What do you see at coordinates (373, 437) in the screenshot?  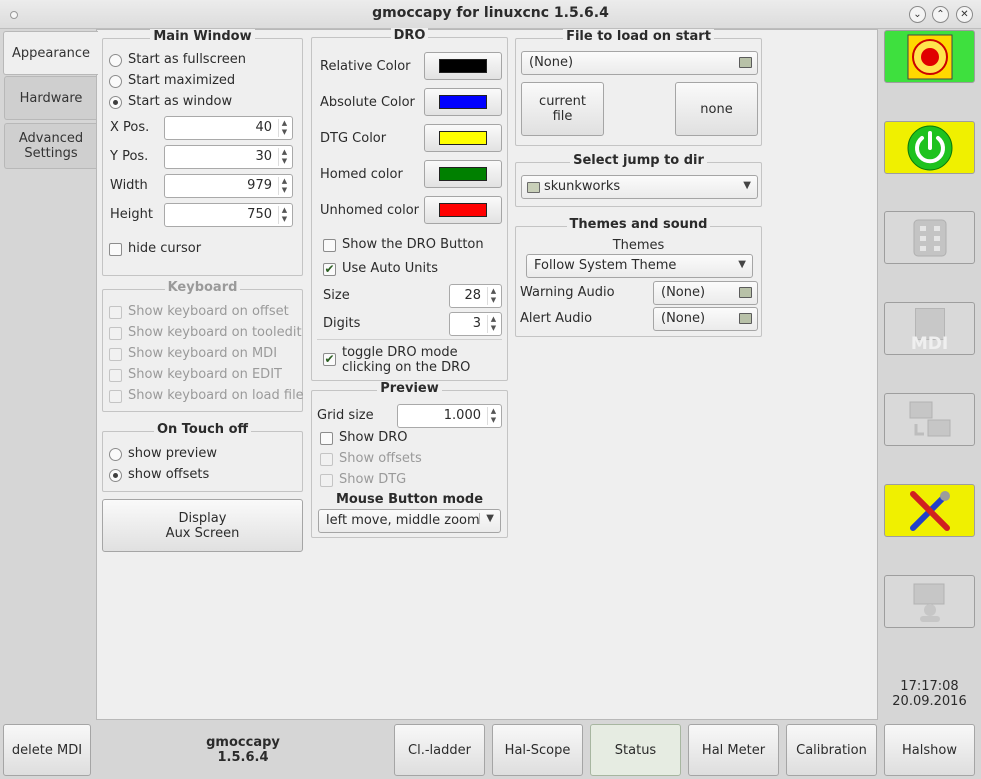 I see `show-dro-label: Show DRO` at bounding box center [373, 437].